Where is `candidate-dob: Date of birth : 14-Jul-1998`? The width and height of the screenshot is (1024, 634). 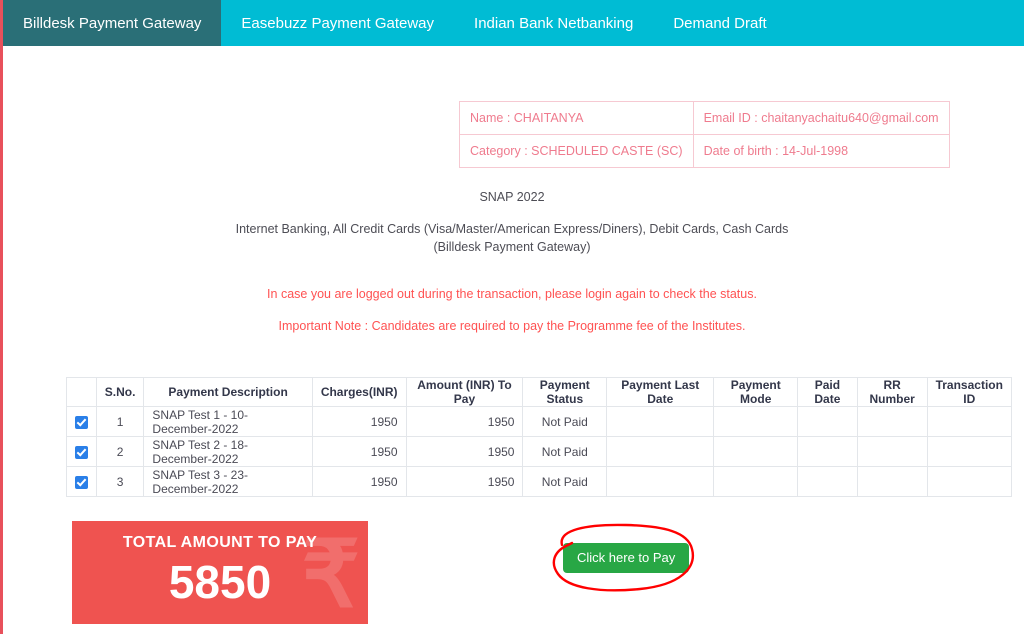
candidate-dob: Date of birth : 14-Jul-1998 is located at coordinates (821, 151).